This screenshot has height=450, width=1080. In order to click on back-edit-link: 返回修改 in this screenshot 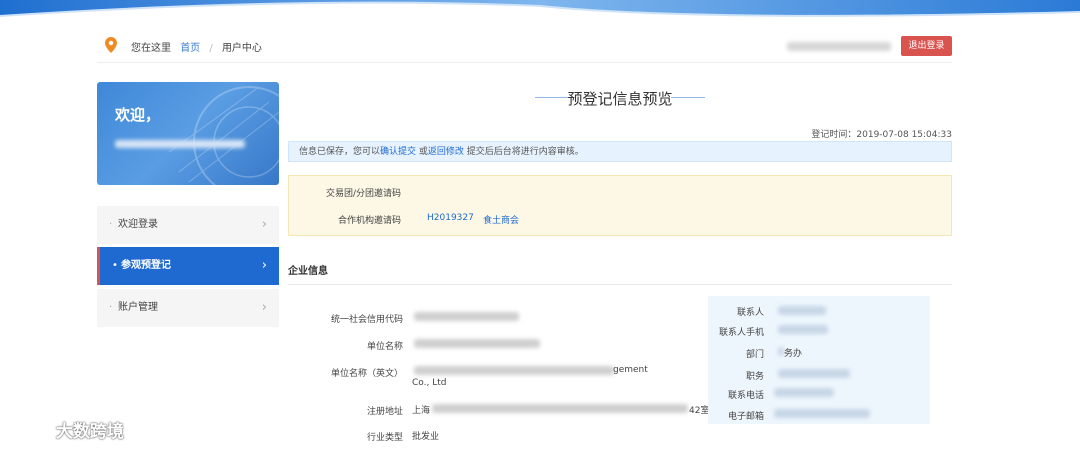, I will do `click(446, 152)`.